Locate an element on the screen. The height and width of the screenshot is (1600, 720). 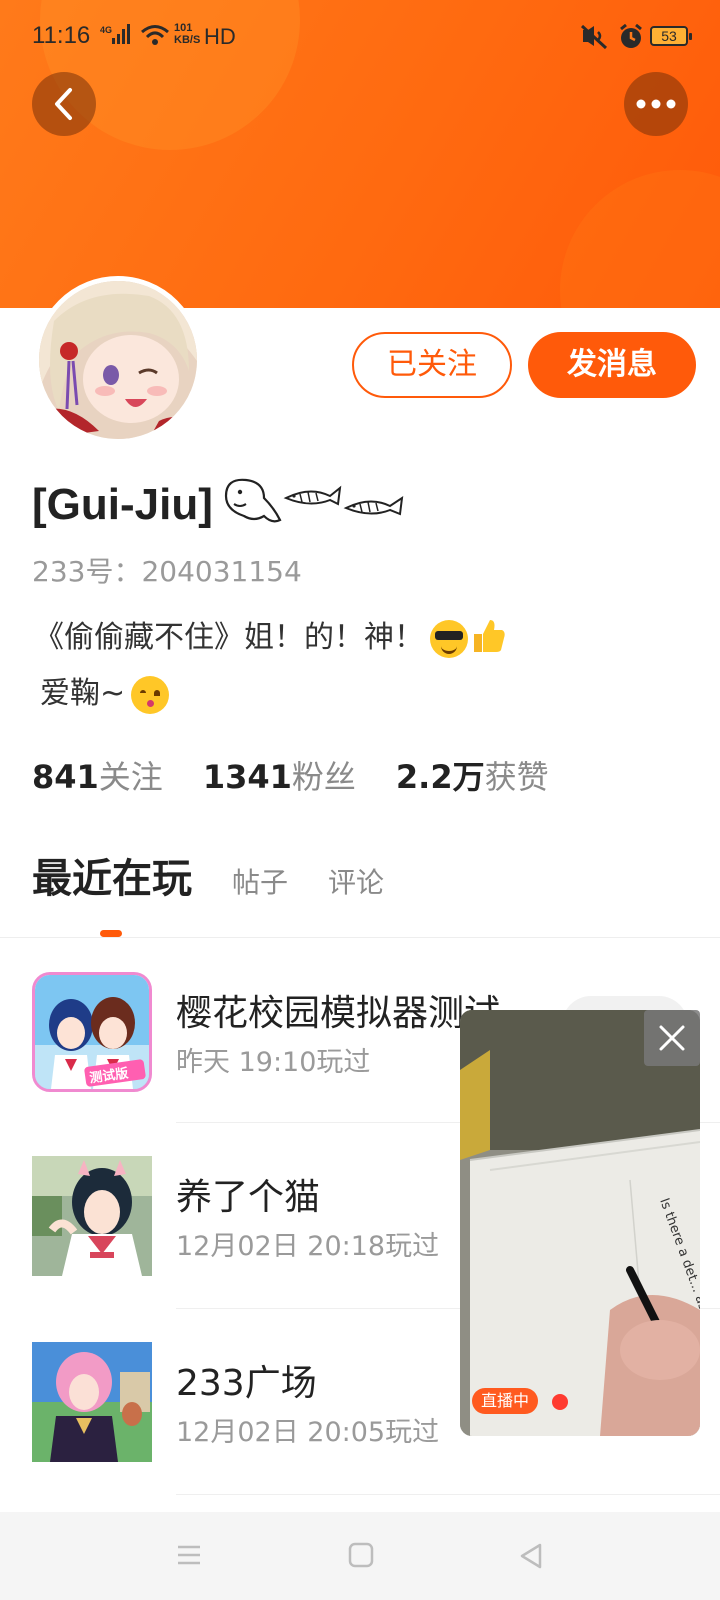
network-speed: 101 KB/S is located at coordinates (187, 34).